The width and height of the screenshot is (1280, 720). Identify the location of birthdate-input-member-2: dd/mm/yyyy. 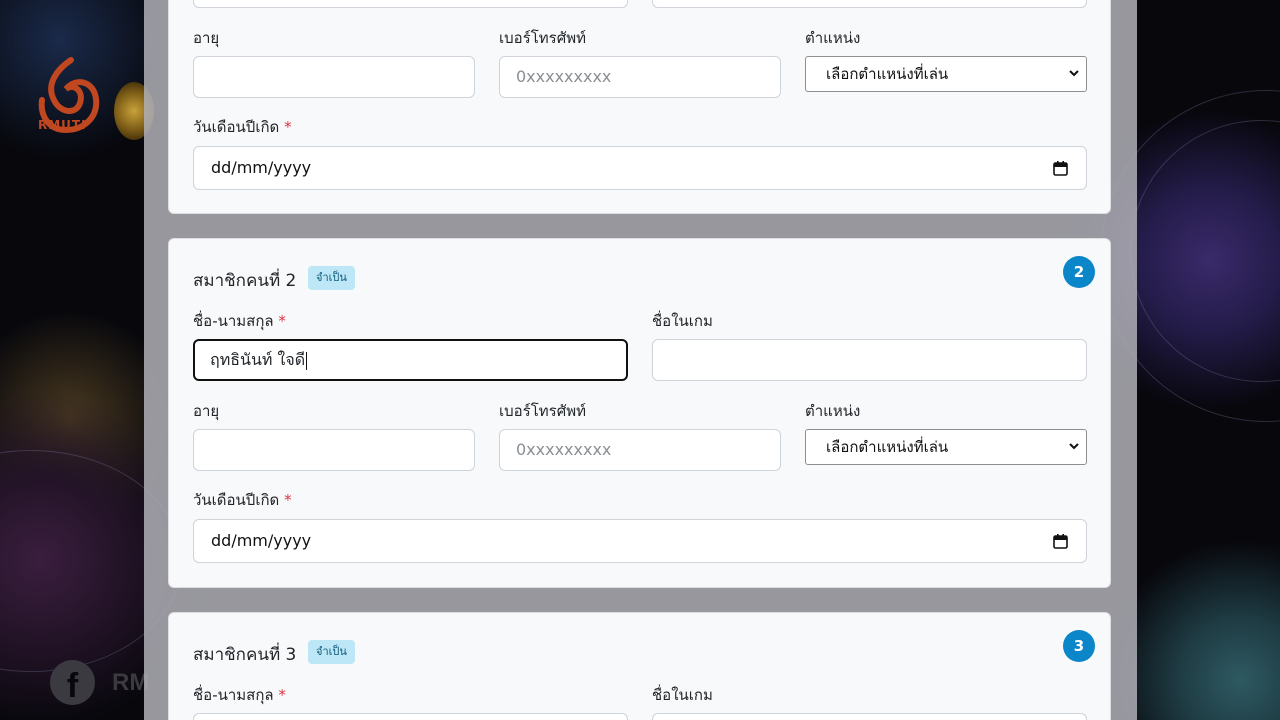
(640, 541).